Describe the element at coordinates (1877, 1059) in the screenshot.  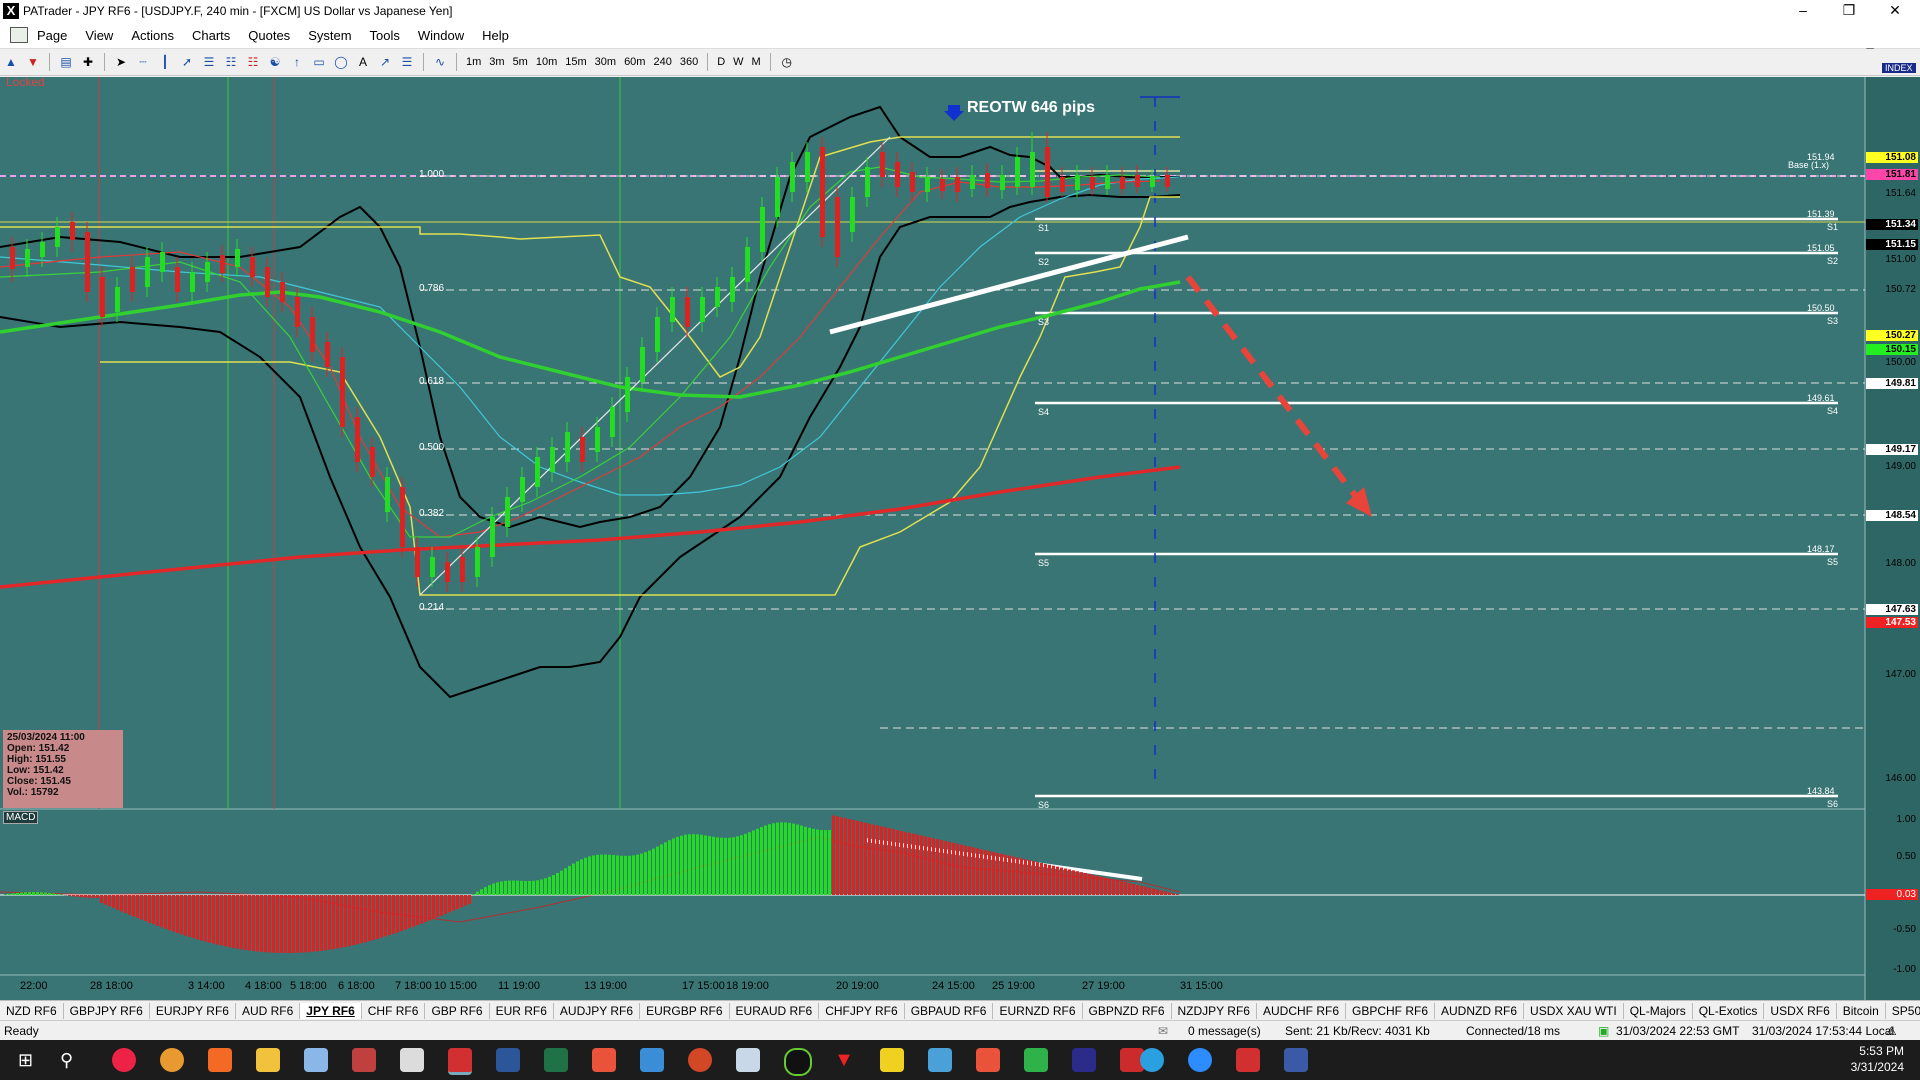
I see `clock: 5:53 PM 3/31/2024` at that location.